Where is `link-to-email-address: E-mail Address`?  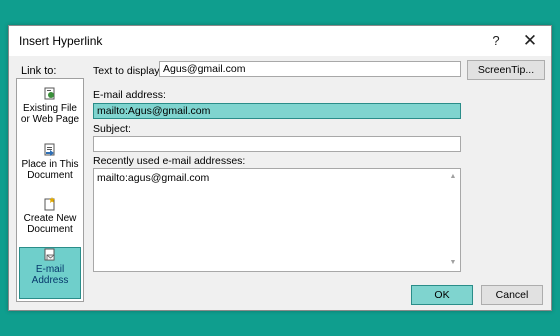 link-to-email-address: E-mail Address is located at coordinates (50, 273).